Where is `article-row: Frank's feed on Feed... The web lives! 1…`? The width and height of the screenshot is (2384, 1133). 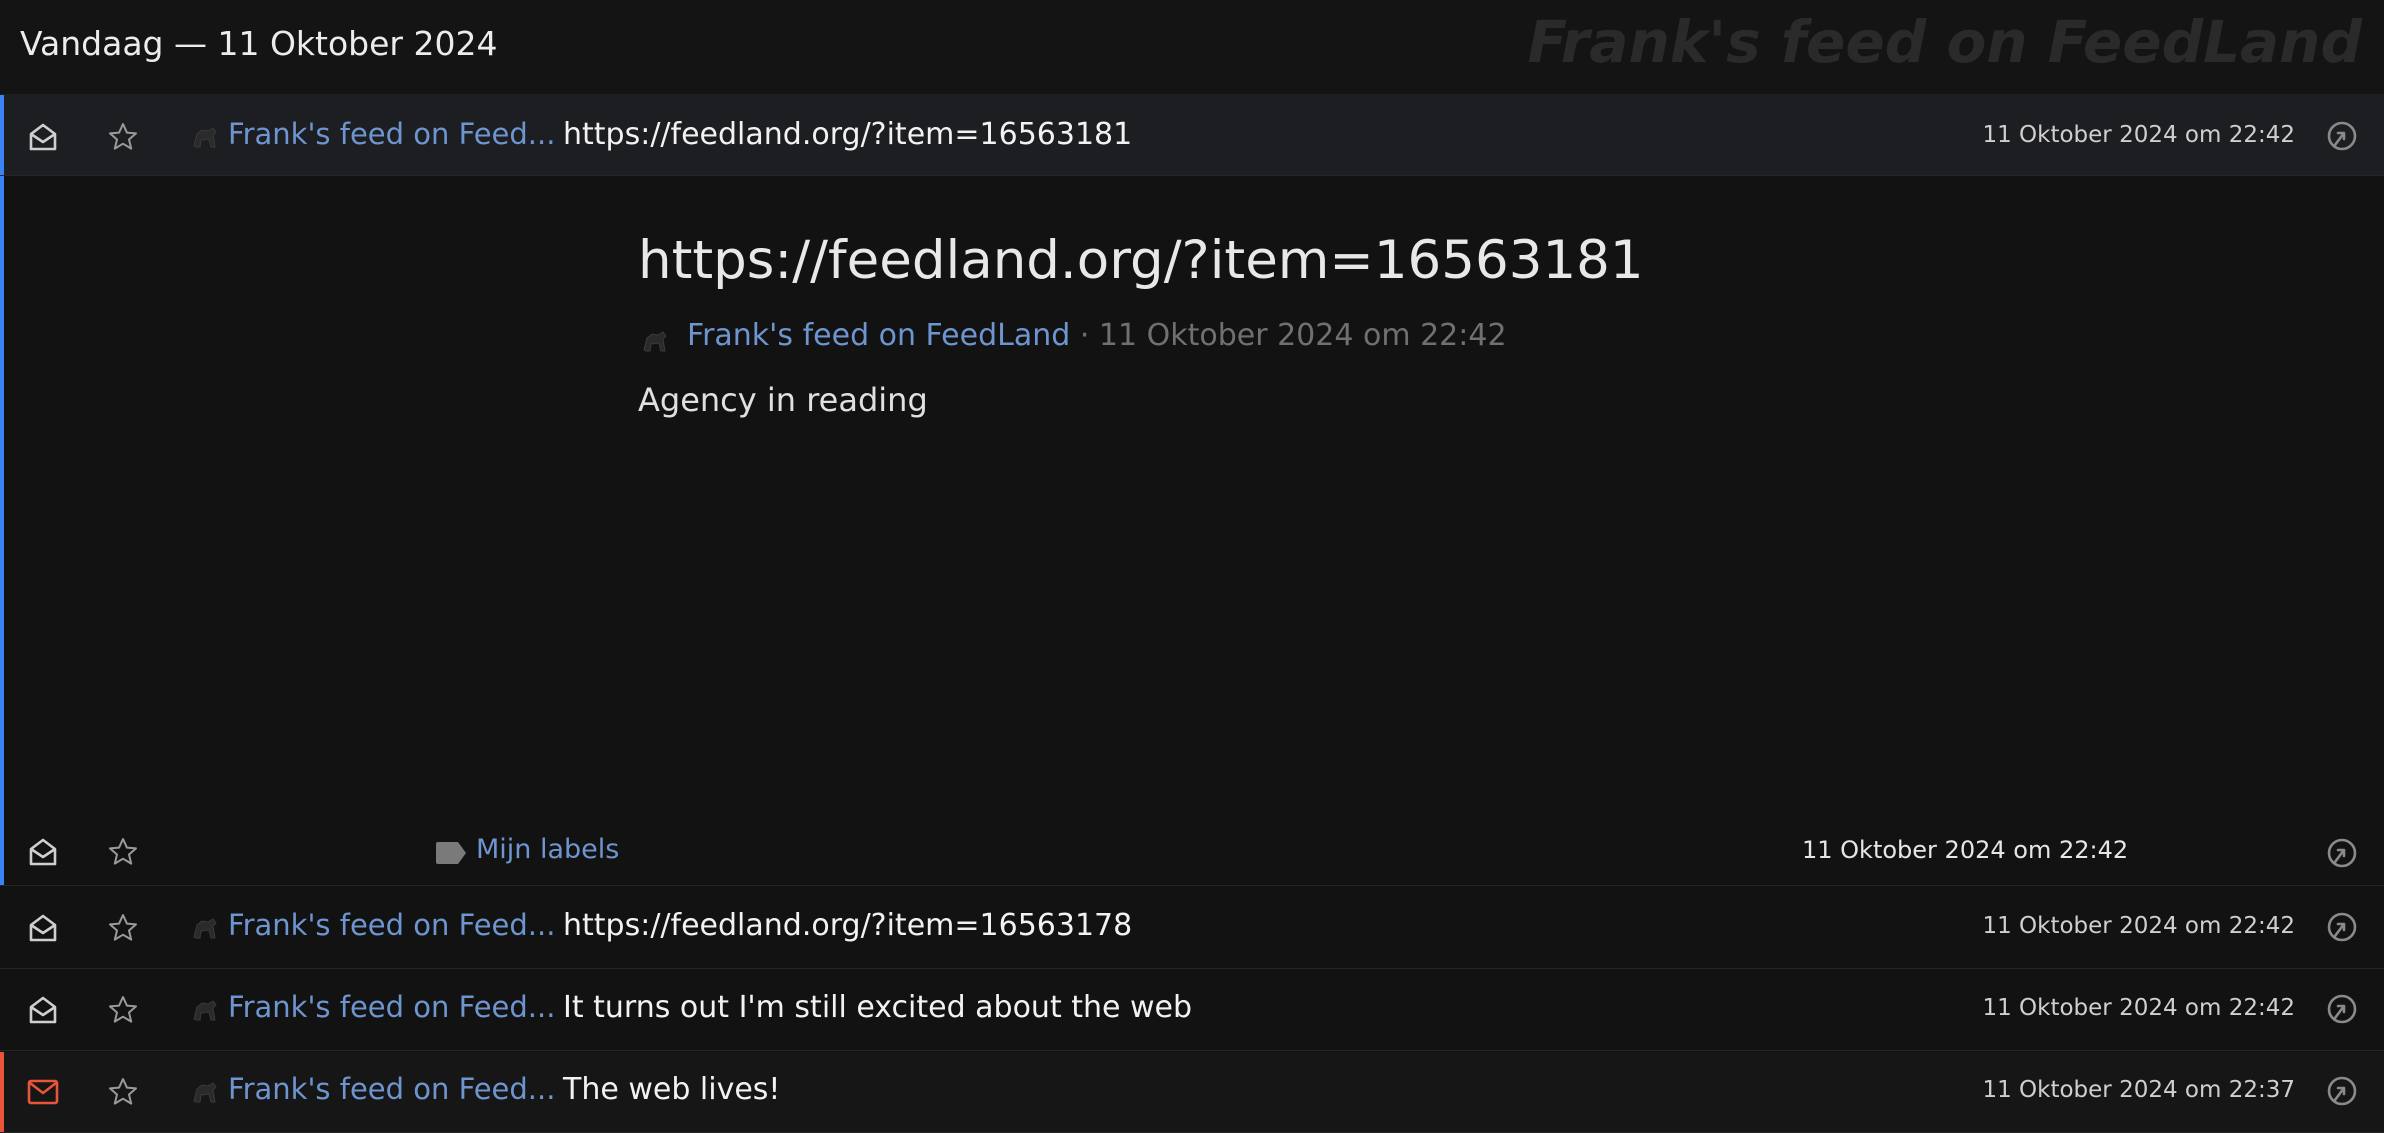
article-row: Frank's feed on Feed... The web lives! 1… is located at coordinates (1192, 1092).